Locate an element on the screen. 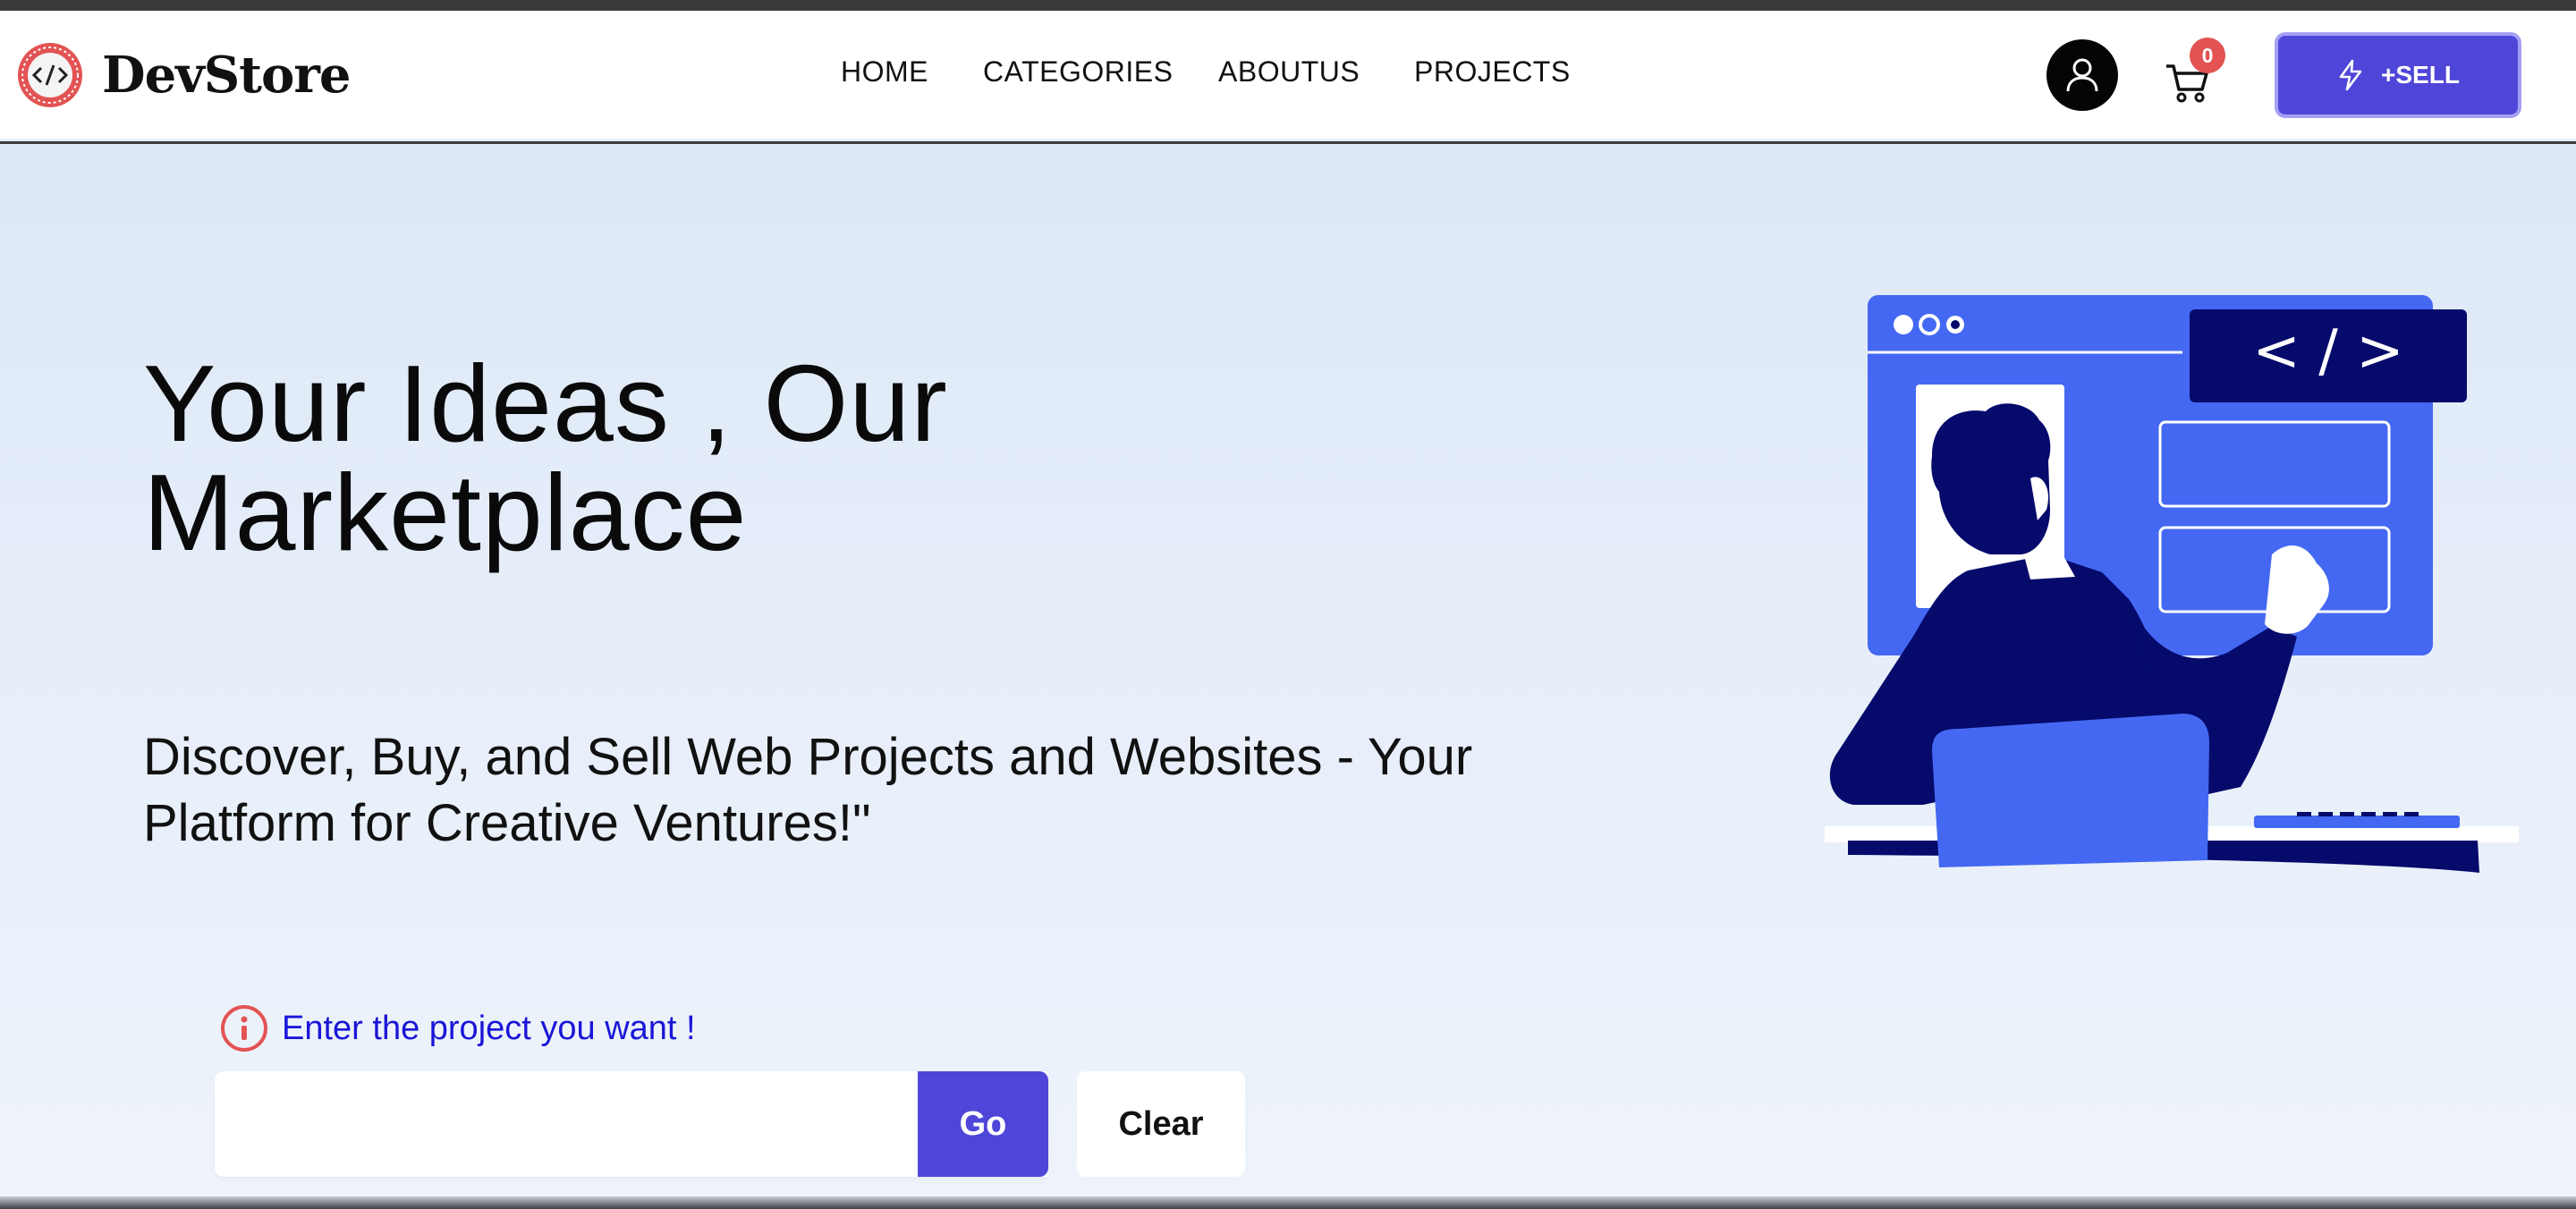 The image size is (2576, 1209). search-hint-text: Enter the project you want ! is located at coordinates (489, 1028).